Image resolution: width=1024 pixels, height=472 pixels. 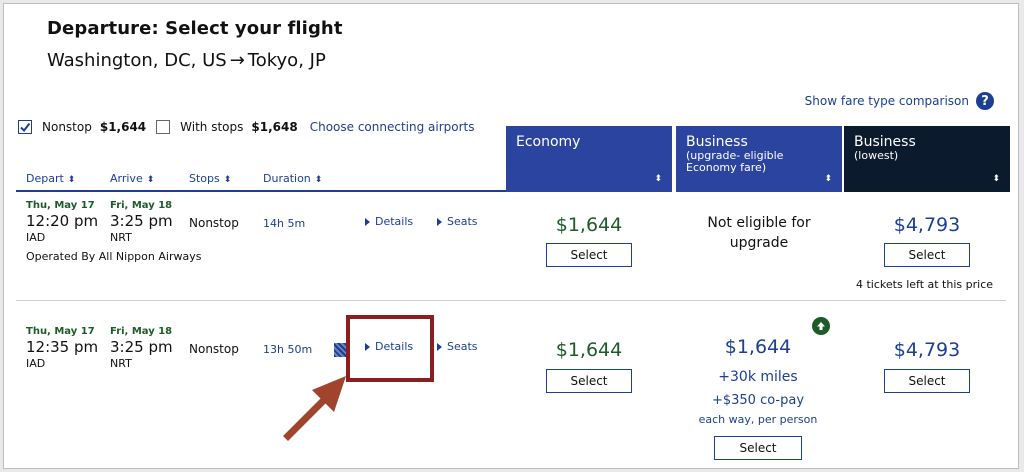 What do you see at coordinates (758, 419) in the screenshot?
I see `upgrade-each-way-note: each way, per person` at bounding box center [758, 419].